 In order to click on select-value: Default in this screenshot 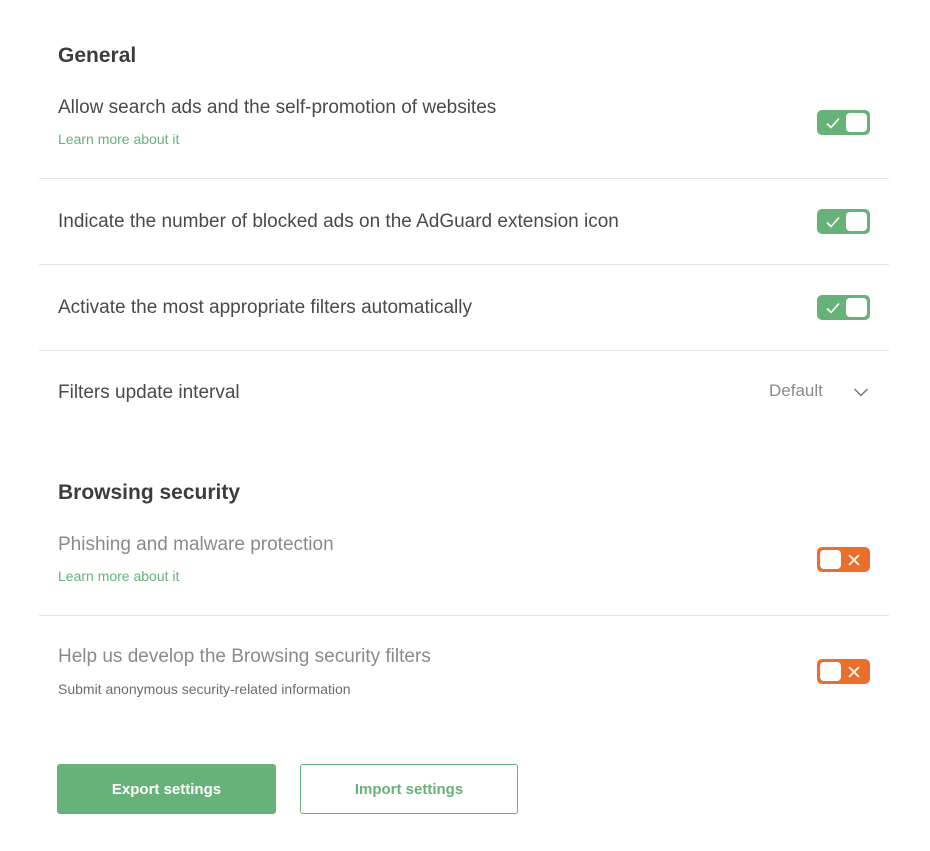, I will do `click(796, 390)`.